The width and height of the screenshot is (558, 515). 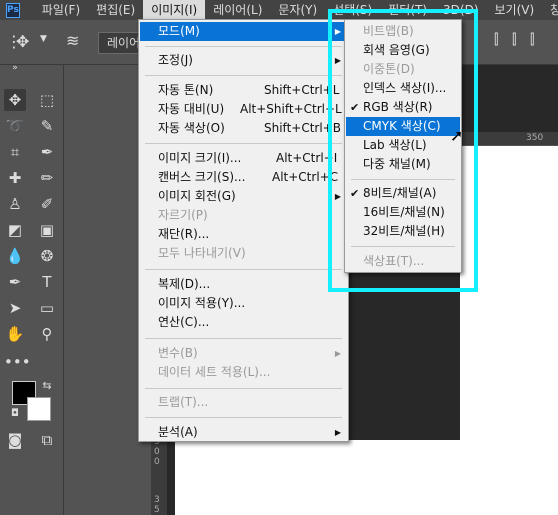 I want to click on quick-select-icon: ✎, so click(x=47, y=126).